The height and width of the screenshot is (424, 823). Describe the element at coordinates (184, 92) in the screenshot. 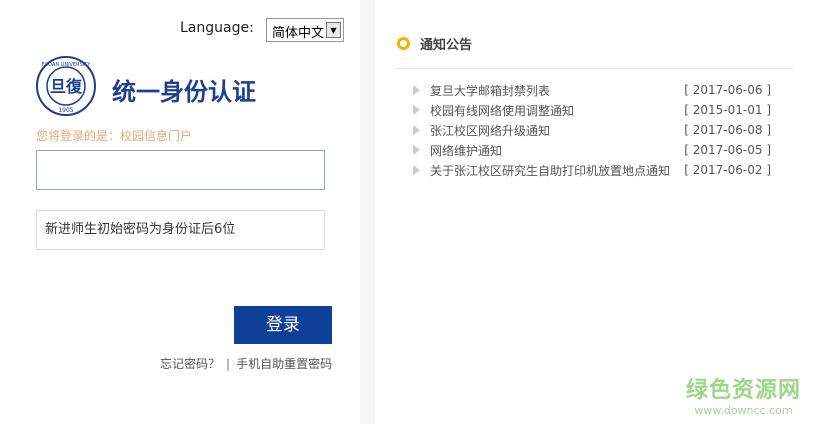

I see `page-title: 统一身份认证` at that location.